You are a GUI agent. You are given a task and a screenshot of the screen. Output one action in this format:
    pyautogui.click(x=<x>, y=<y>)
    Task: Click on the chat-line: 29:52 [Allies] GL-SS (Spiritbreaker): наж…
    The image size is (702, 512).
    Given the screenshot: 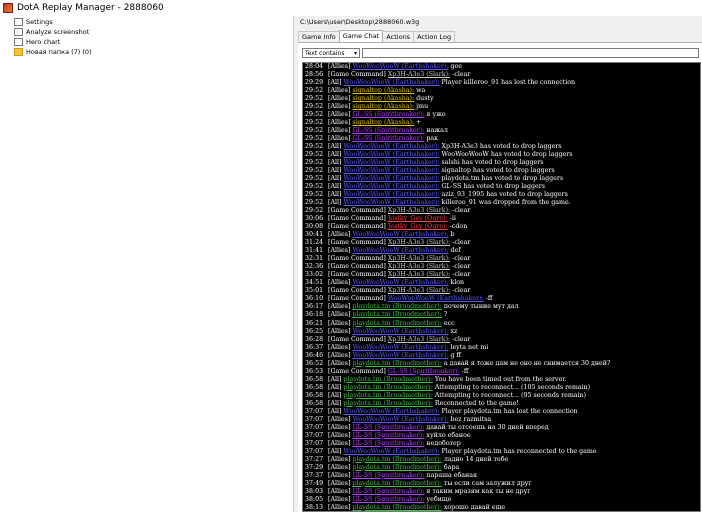 What is the action you would take?
    pyautogui.click(x=501, y=131)
    